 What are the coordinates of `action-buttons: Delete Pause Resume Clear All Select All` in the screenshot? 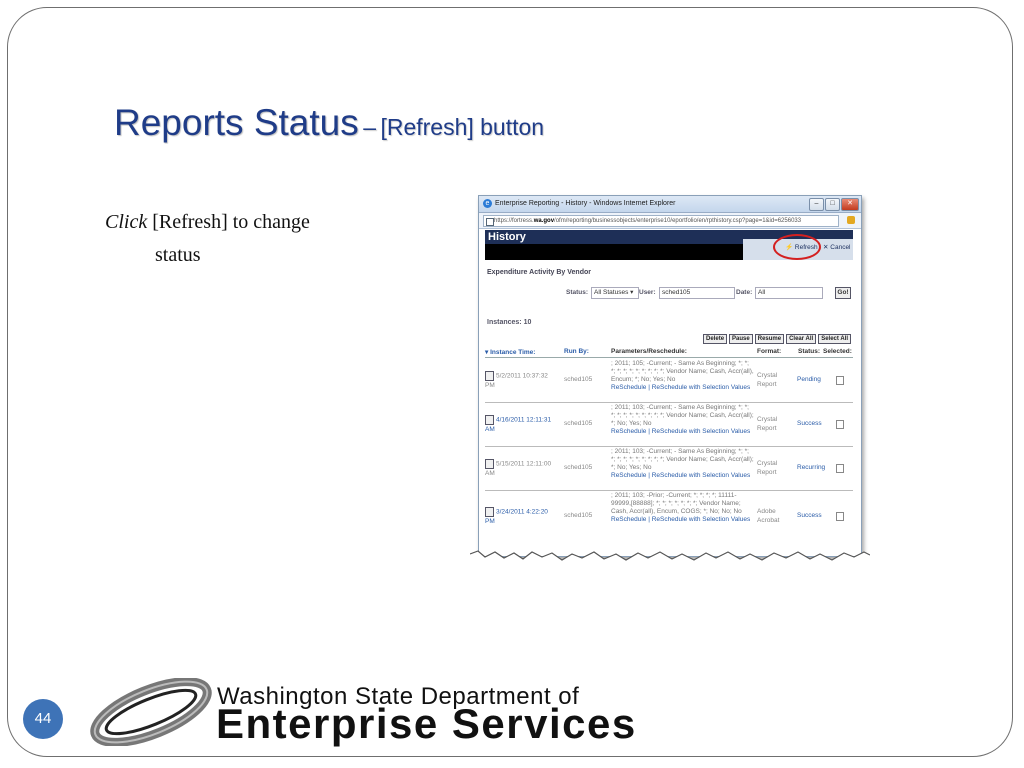 It's located at (777, 339).